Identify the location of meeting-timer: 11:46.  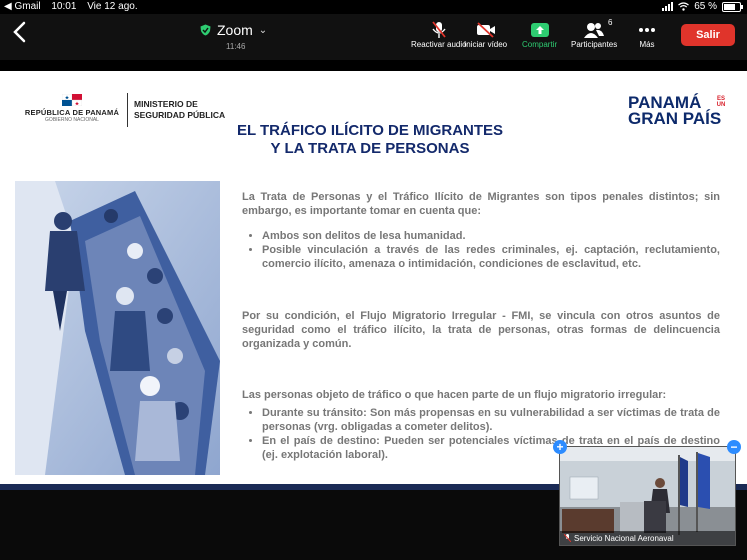
(236, 46).